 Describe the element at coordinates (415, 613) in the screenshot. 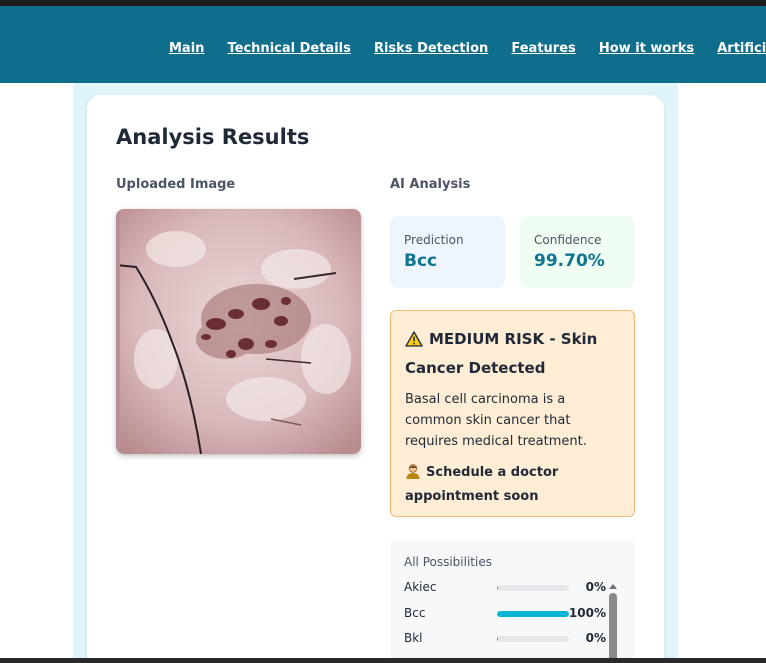

I see `possibility-name: Bcc` at that location.